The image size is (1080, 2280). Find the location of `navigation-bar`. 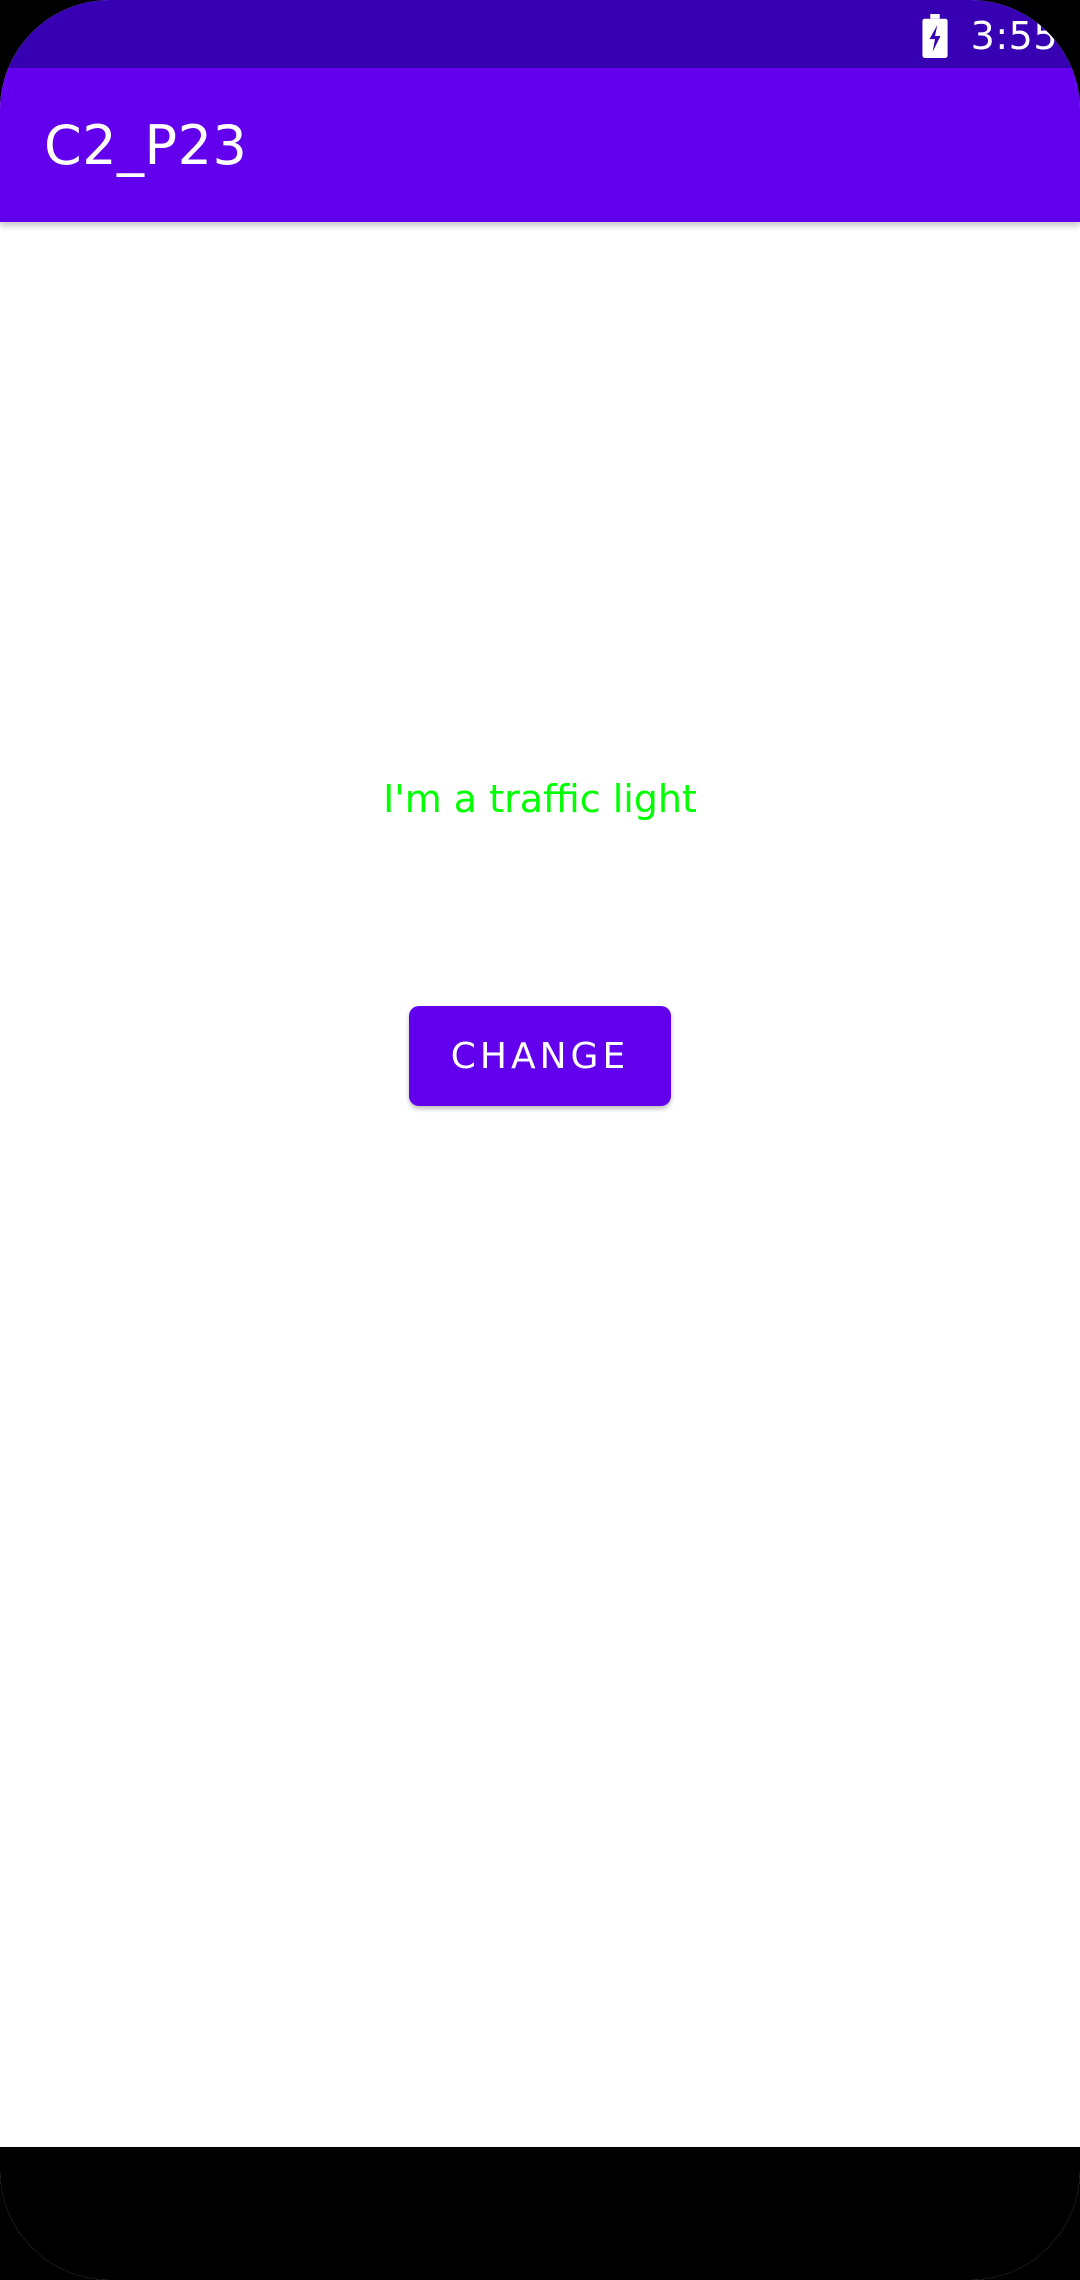

navigation-bar is located at coordinates (540, 2213).